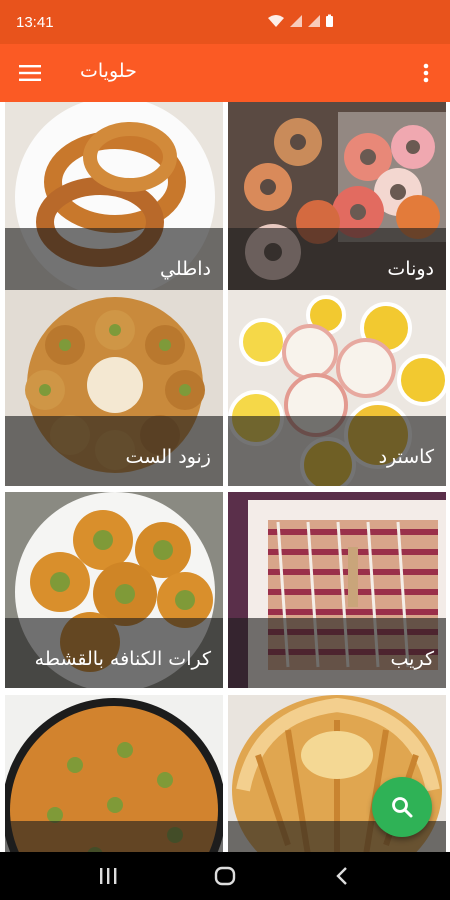 Image resolution: width=450 pixels, height=900 pixels. Describe the element at coordinates (225, 22) in the screenshot. I see `status-bar: 13:41` at that location.